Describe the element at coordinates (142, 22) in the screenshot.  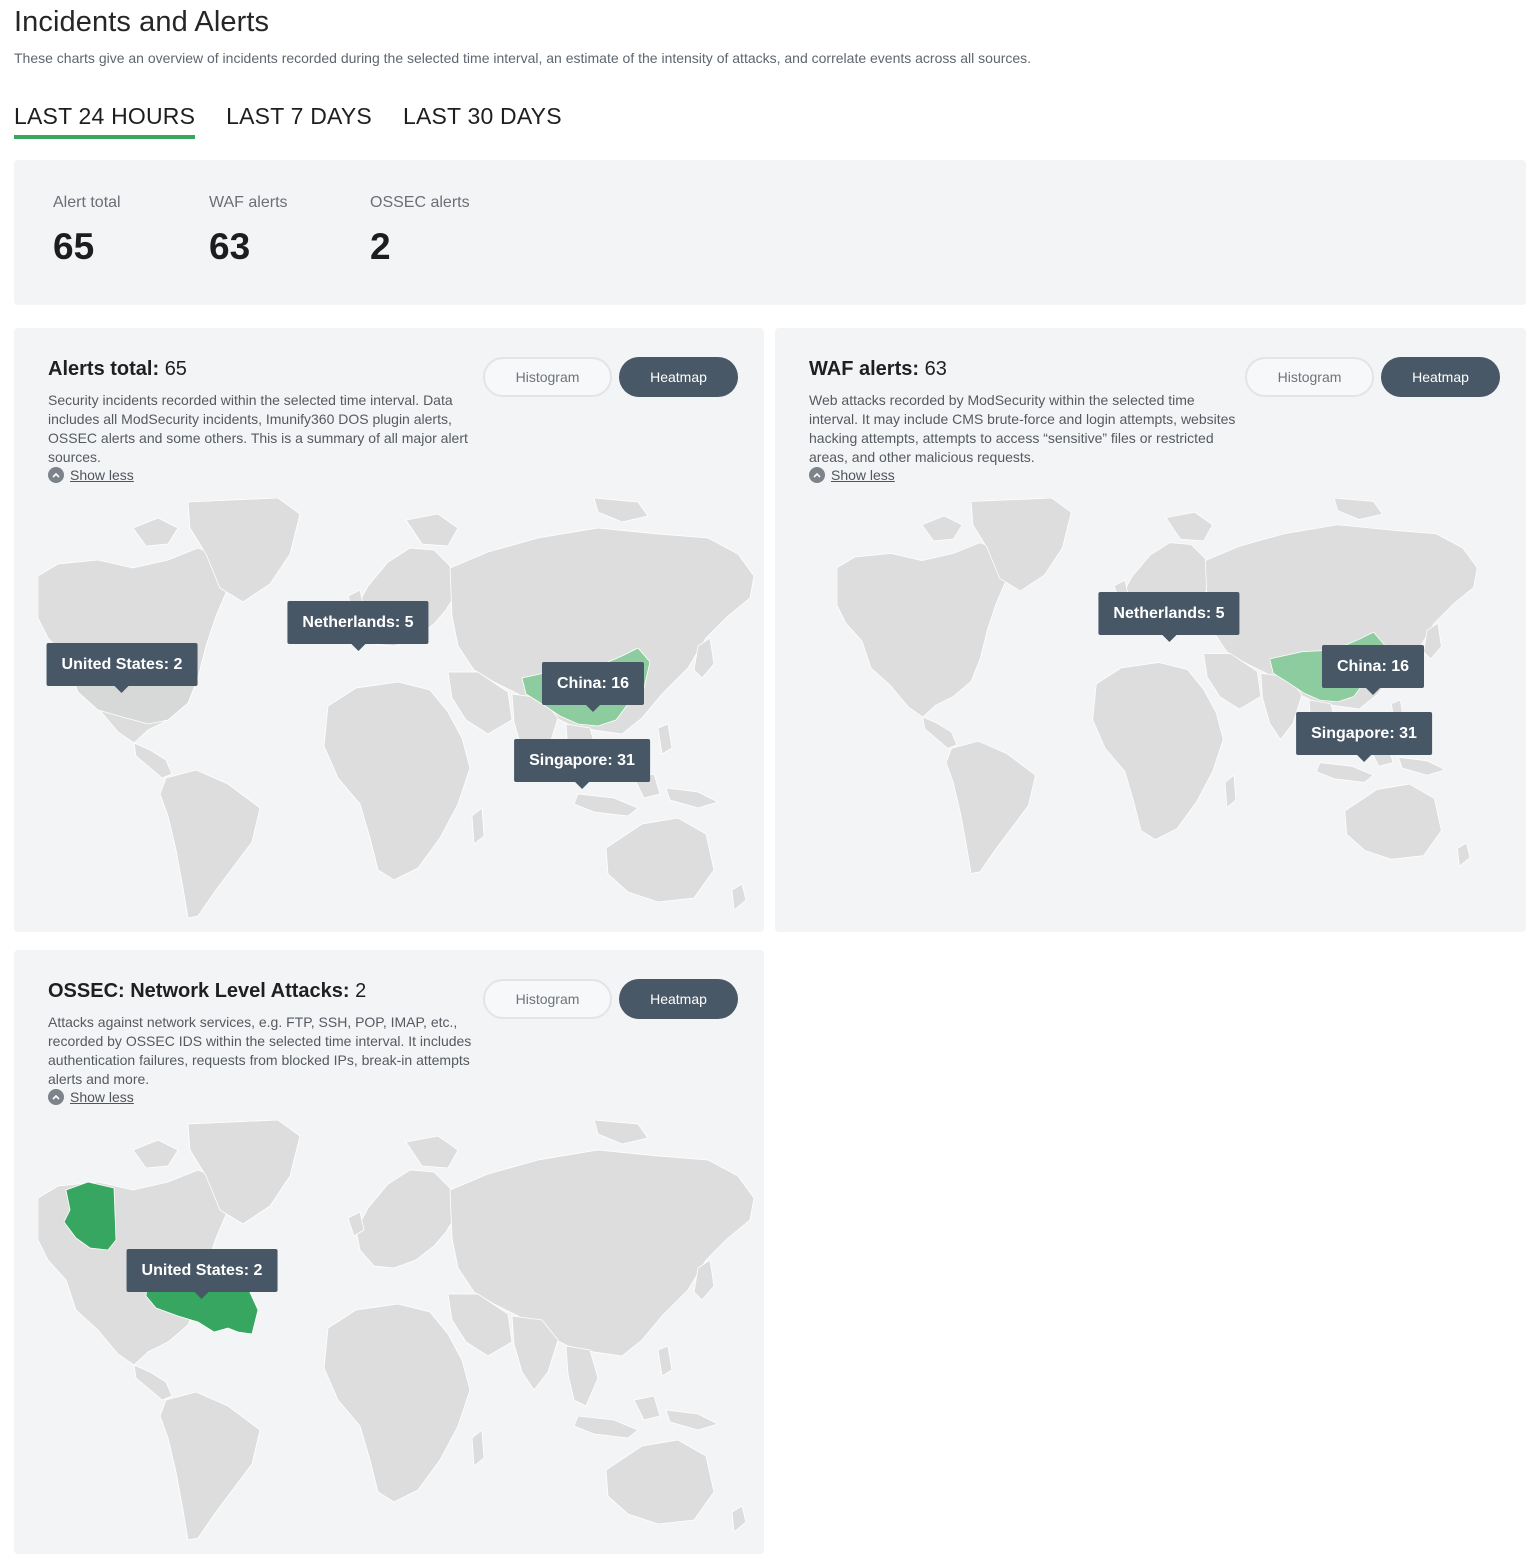
I see `page-title: Incidents and Alerts` at that location.